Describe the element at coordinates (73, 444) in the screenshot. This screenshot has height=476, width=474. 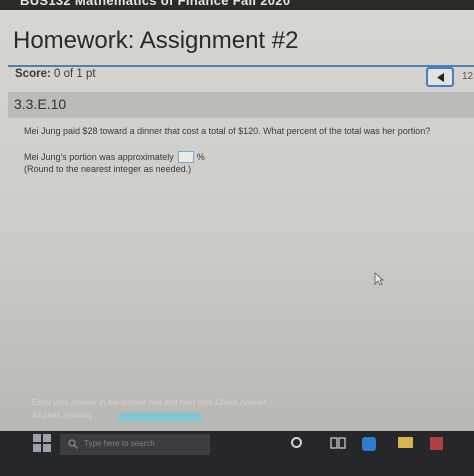
I see `search-icon` at that location.